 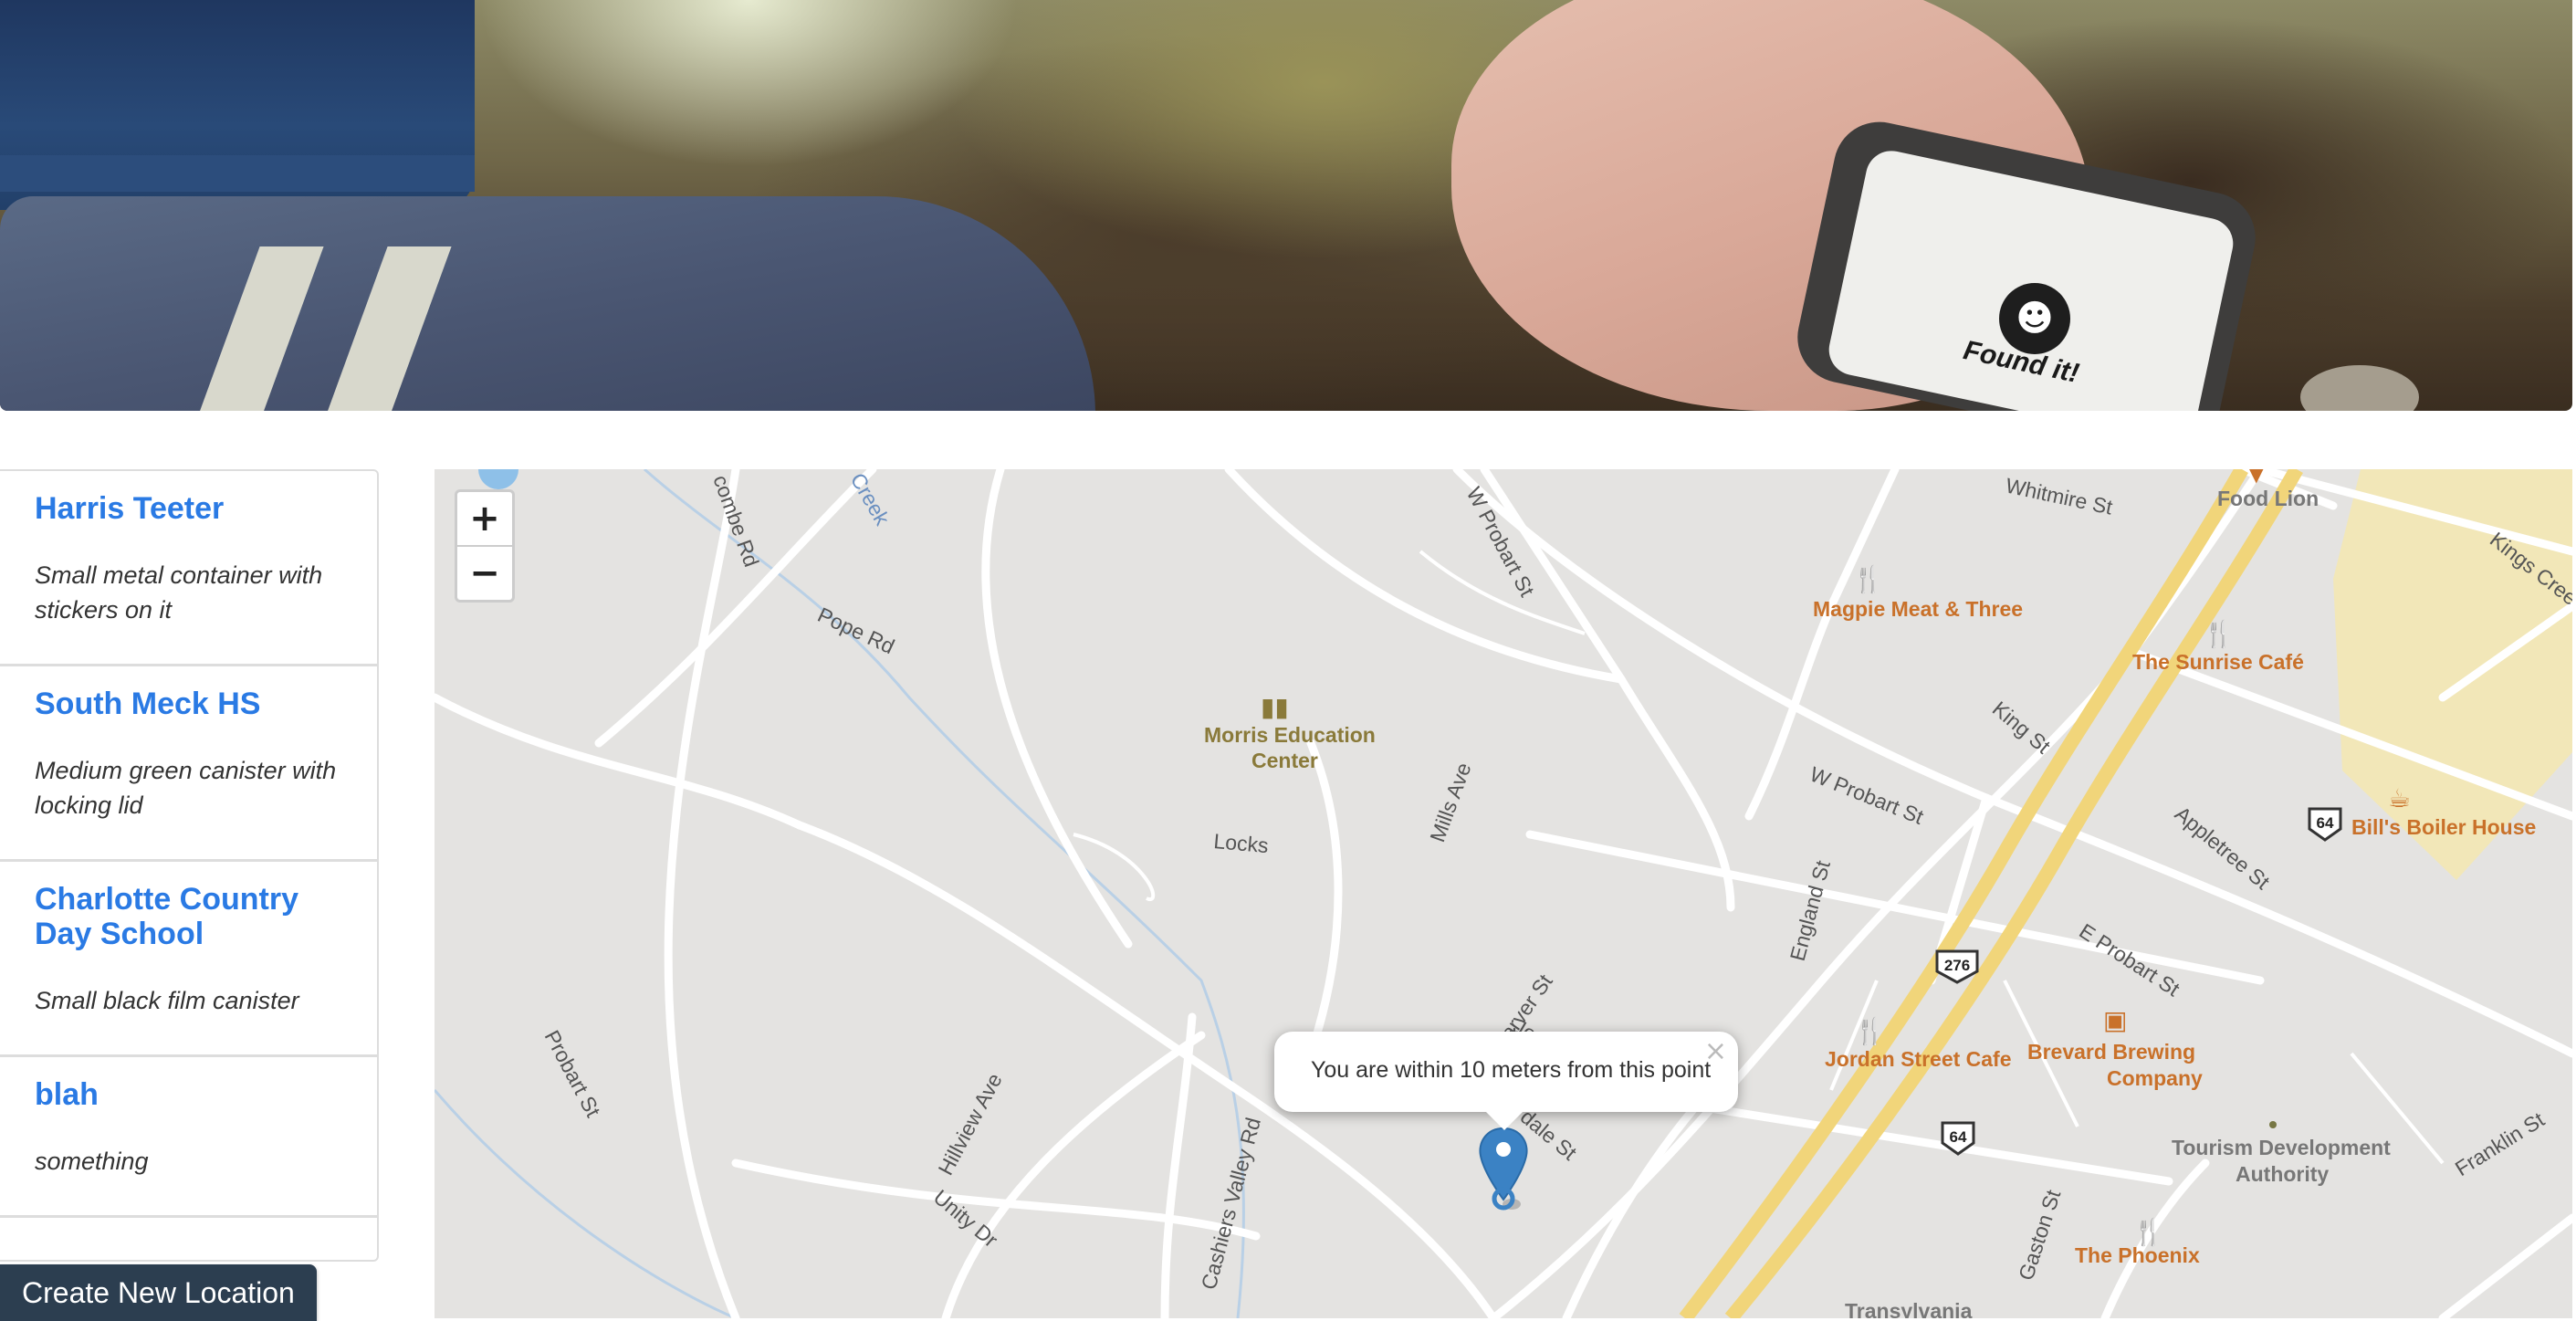 What do you see at coordinates (1810, 910) in the screenshot?
I see `street-label: England St` at bounding box center [1810, 910].